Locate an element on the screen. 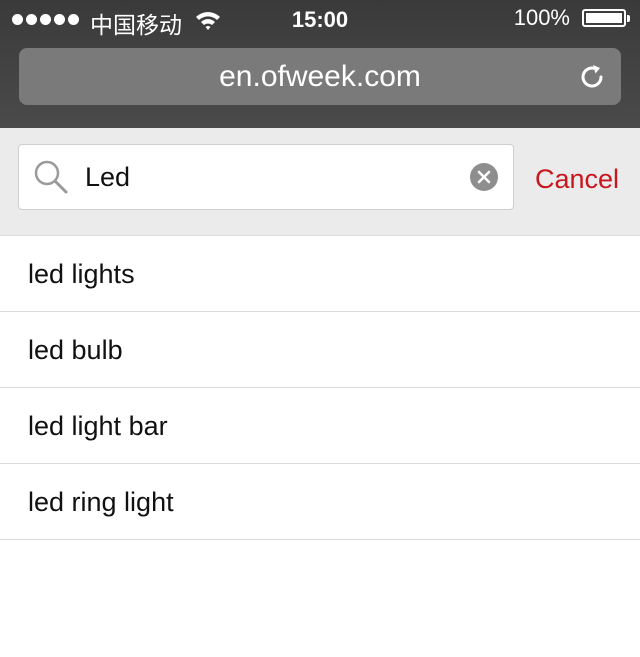 Image resolution: width=640 pixels, height=657 pixels. suggestion-item: led lights is located at coordinates (320, 274).